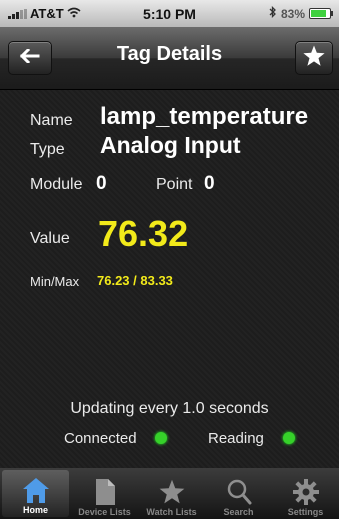 Image resolution: width=339 pixels, height=519 pixels. I want to click on search-icon, so click(239, 492).